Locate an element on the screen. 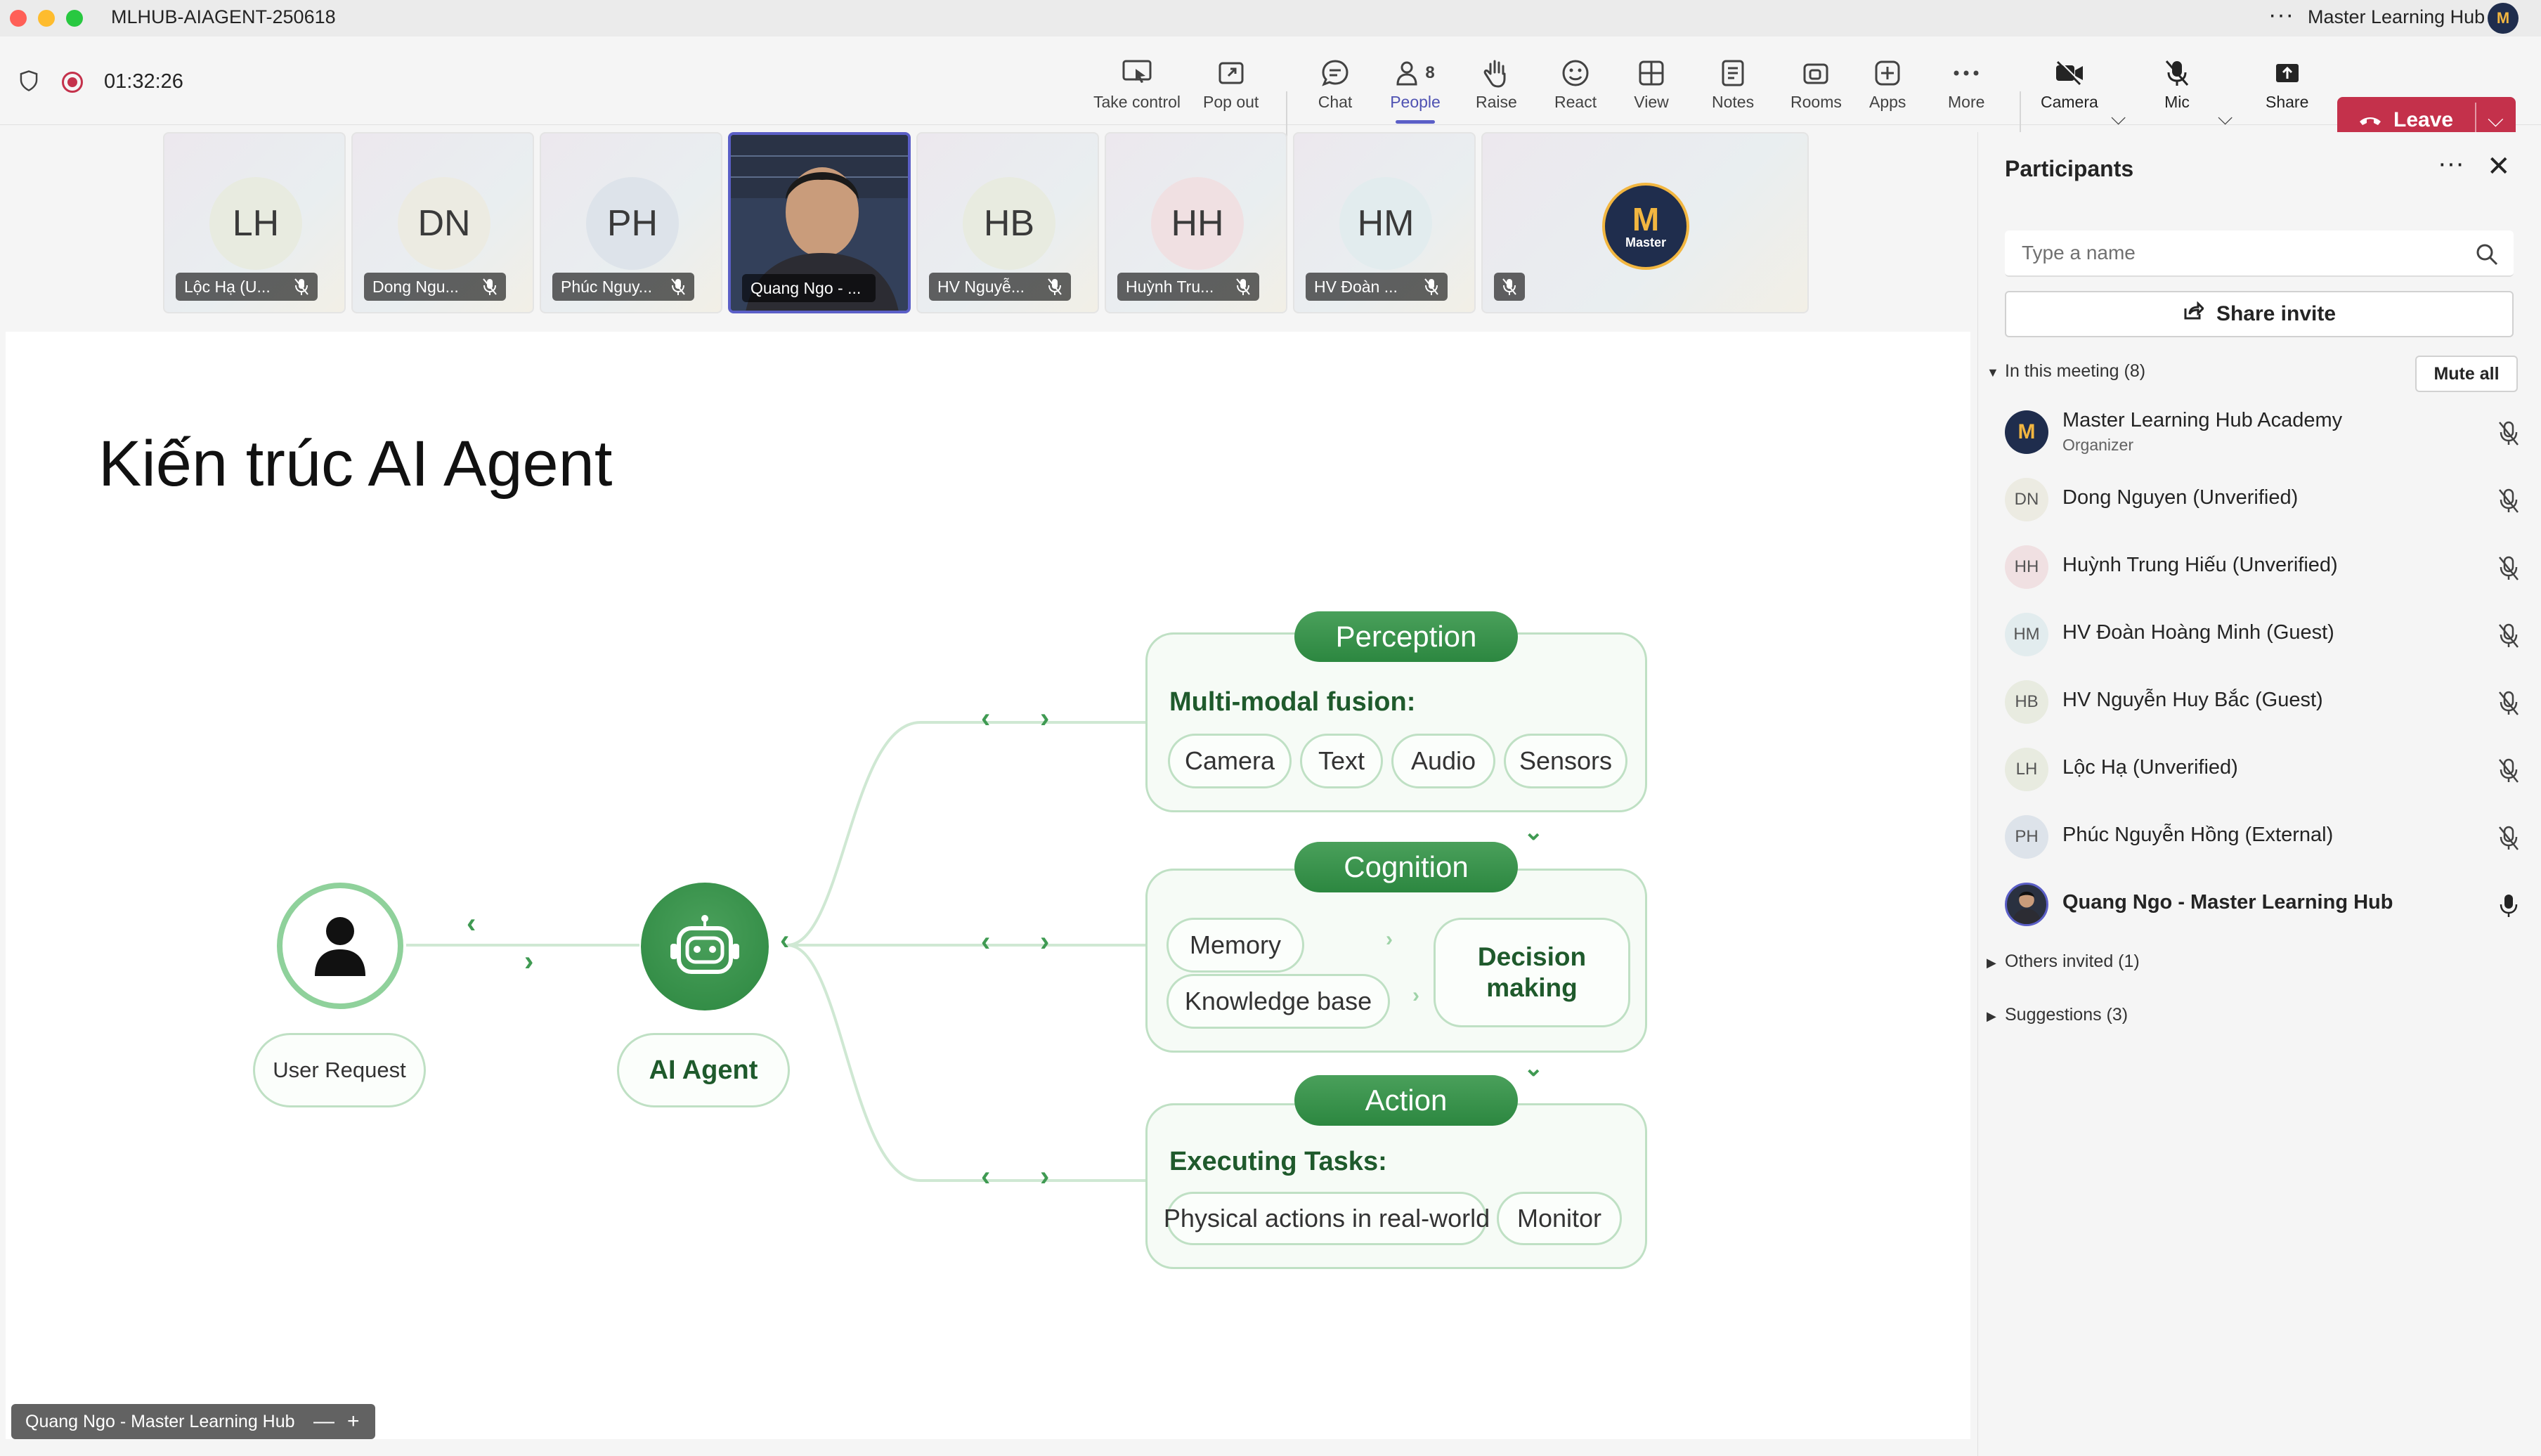 The image size is (2541, 1456). participant-row: DN Dong Nguyen (Unverified) is located at coordinates (2265, 500).